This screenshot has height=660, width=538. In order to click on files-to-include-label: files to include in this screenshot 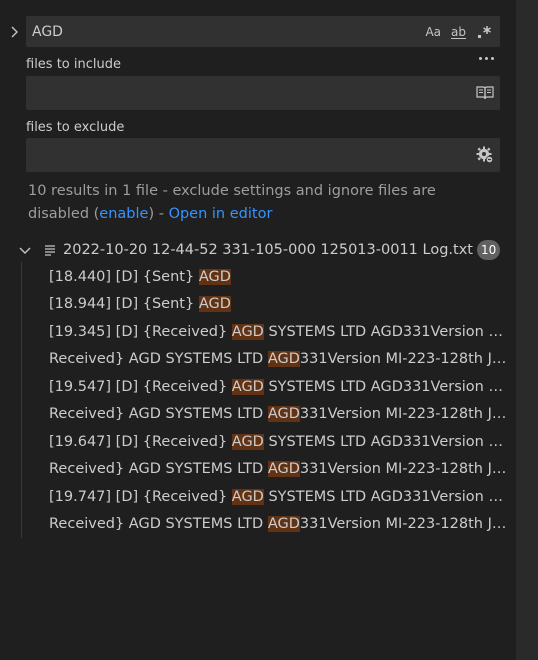, I will do `click(73, 64)`.